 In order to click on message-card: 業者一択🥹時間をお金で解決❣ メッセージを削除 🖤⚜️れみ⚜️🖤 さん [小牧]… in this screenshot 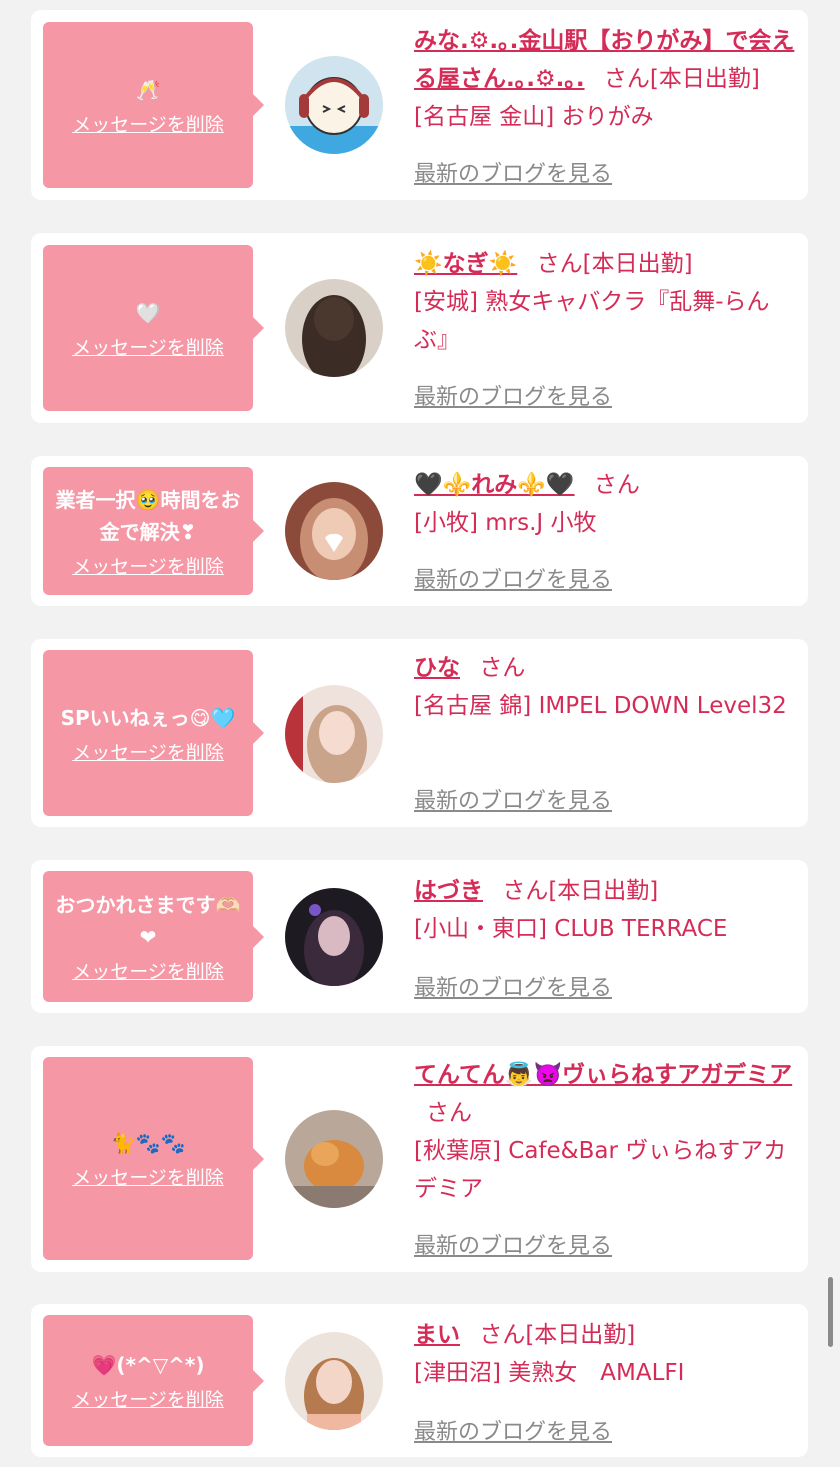, I will do `click(419, 531)`.